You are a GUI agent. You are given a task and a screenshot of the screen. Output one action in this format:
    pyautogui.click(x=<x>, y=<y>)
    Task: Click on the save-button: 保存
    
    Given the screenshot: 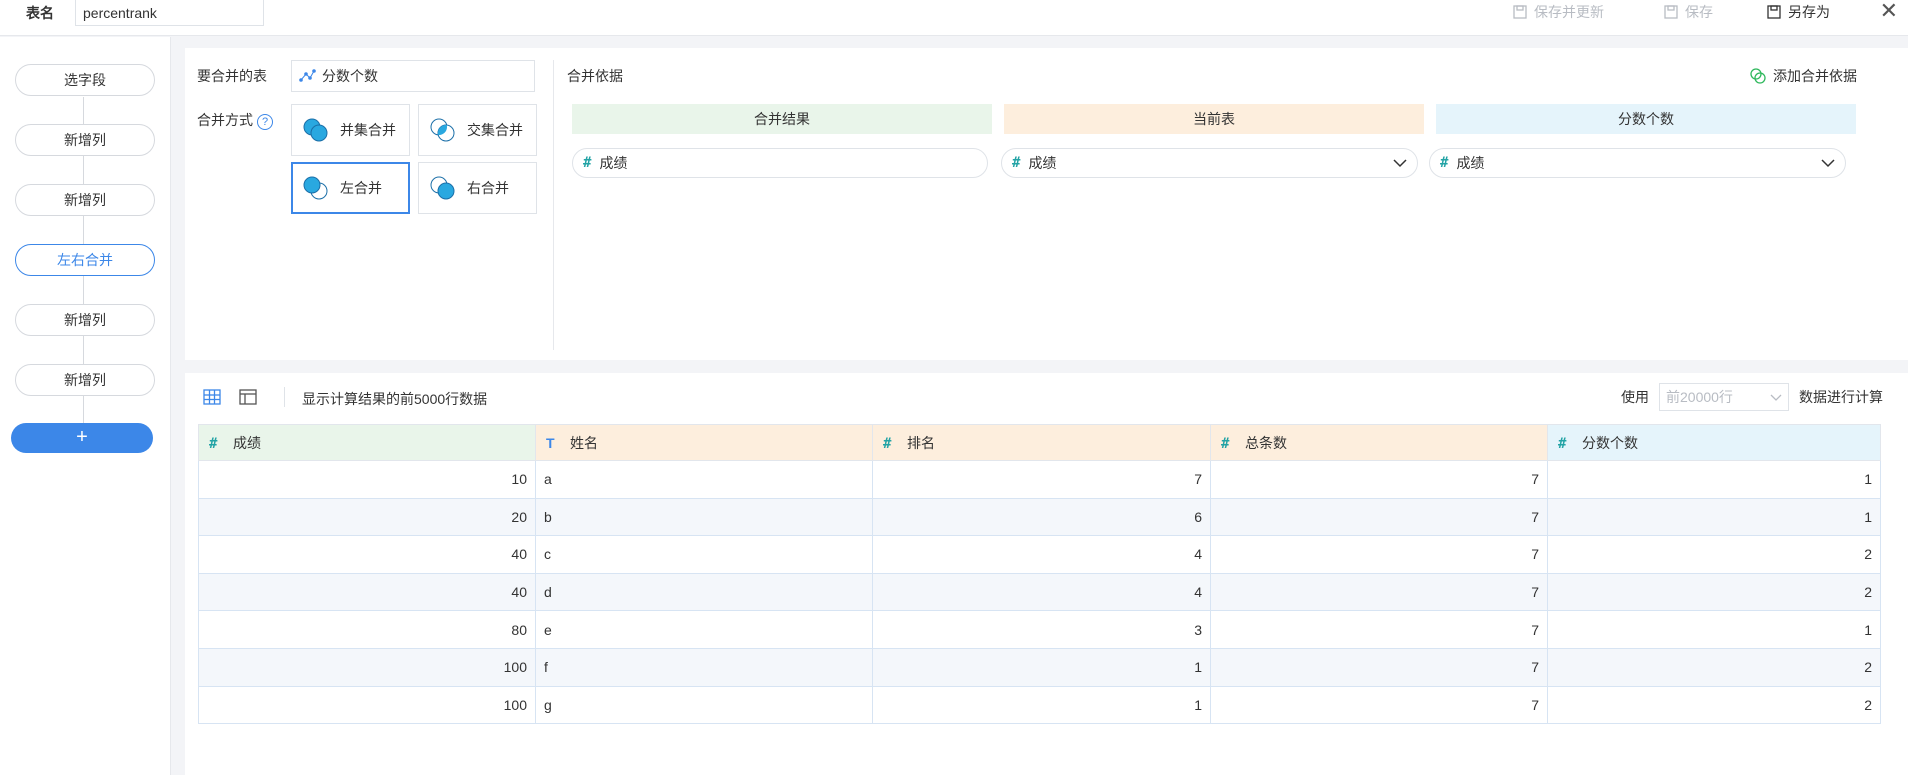 What is the action you would take?
    pyautogui.click(x=1688, y=12)
    